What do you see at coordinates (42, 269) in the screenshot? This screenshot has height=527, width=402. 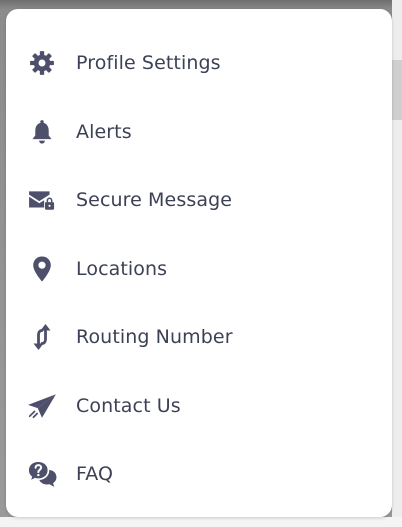 I see `map-pin-icon` at bounding box center [42, 269].